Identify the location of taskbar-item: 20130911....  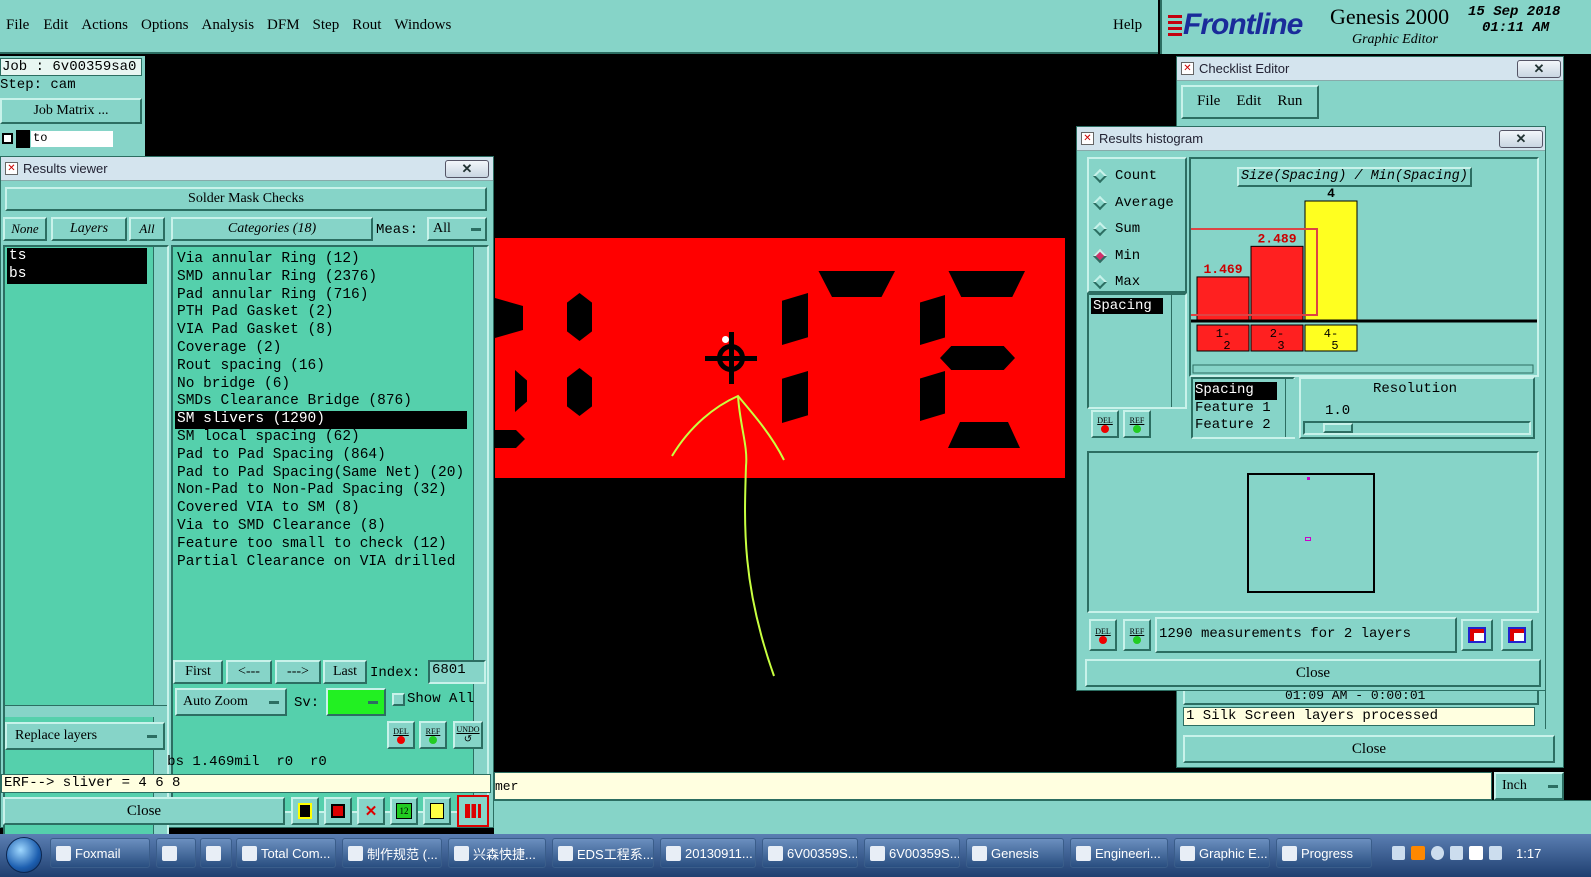
(708, 853).